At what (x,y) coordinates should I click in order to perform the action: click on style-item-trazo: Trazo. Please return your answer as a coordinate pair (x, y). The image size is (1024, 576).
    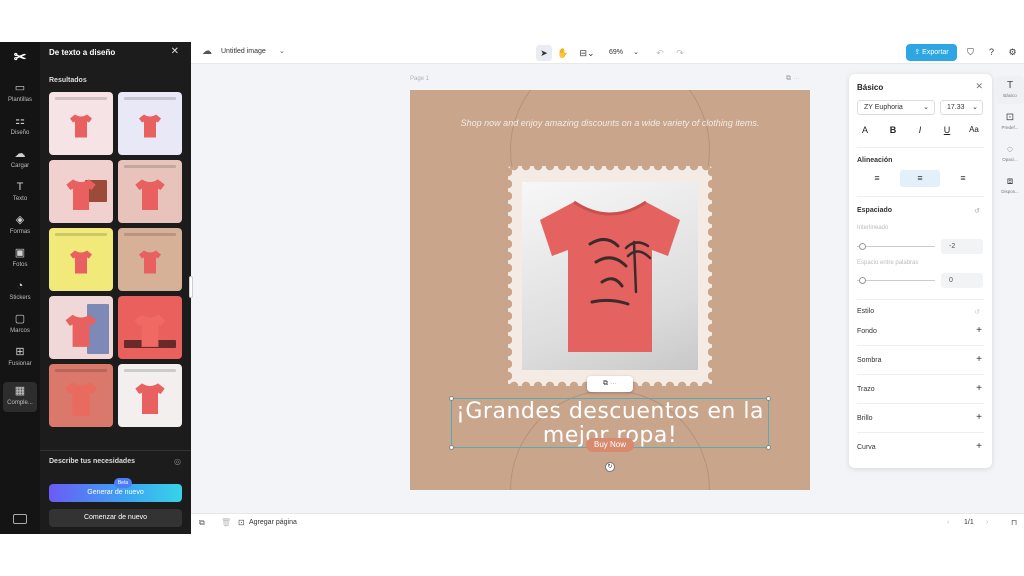
    Looking at the image, I should click on (866, 389).